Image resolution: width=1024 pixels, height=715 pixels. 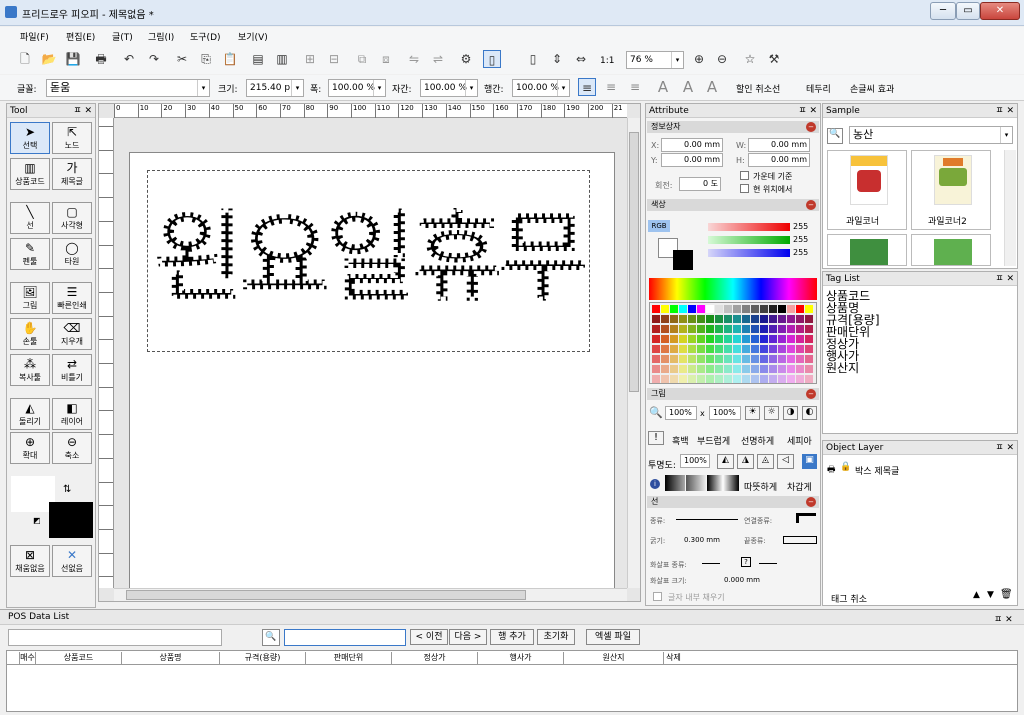 I want to click on image-height-input: 100%, so click(x=725, y=413).